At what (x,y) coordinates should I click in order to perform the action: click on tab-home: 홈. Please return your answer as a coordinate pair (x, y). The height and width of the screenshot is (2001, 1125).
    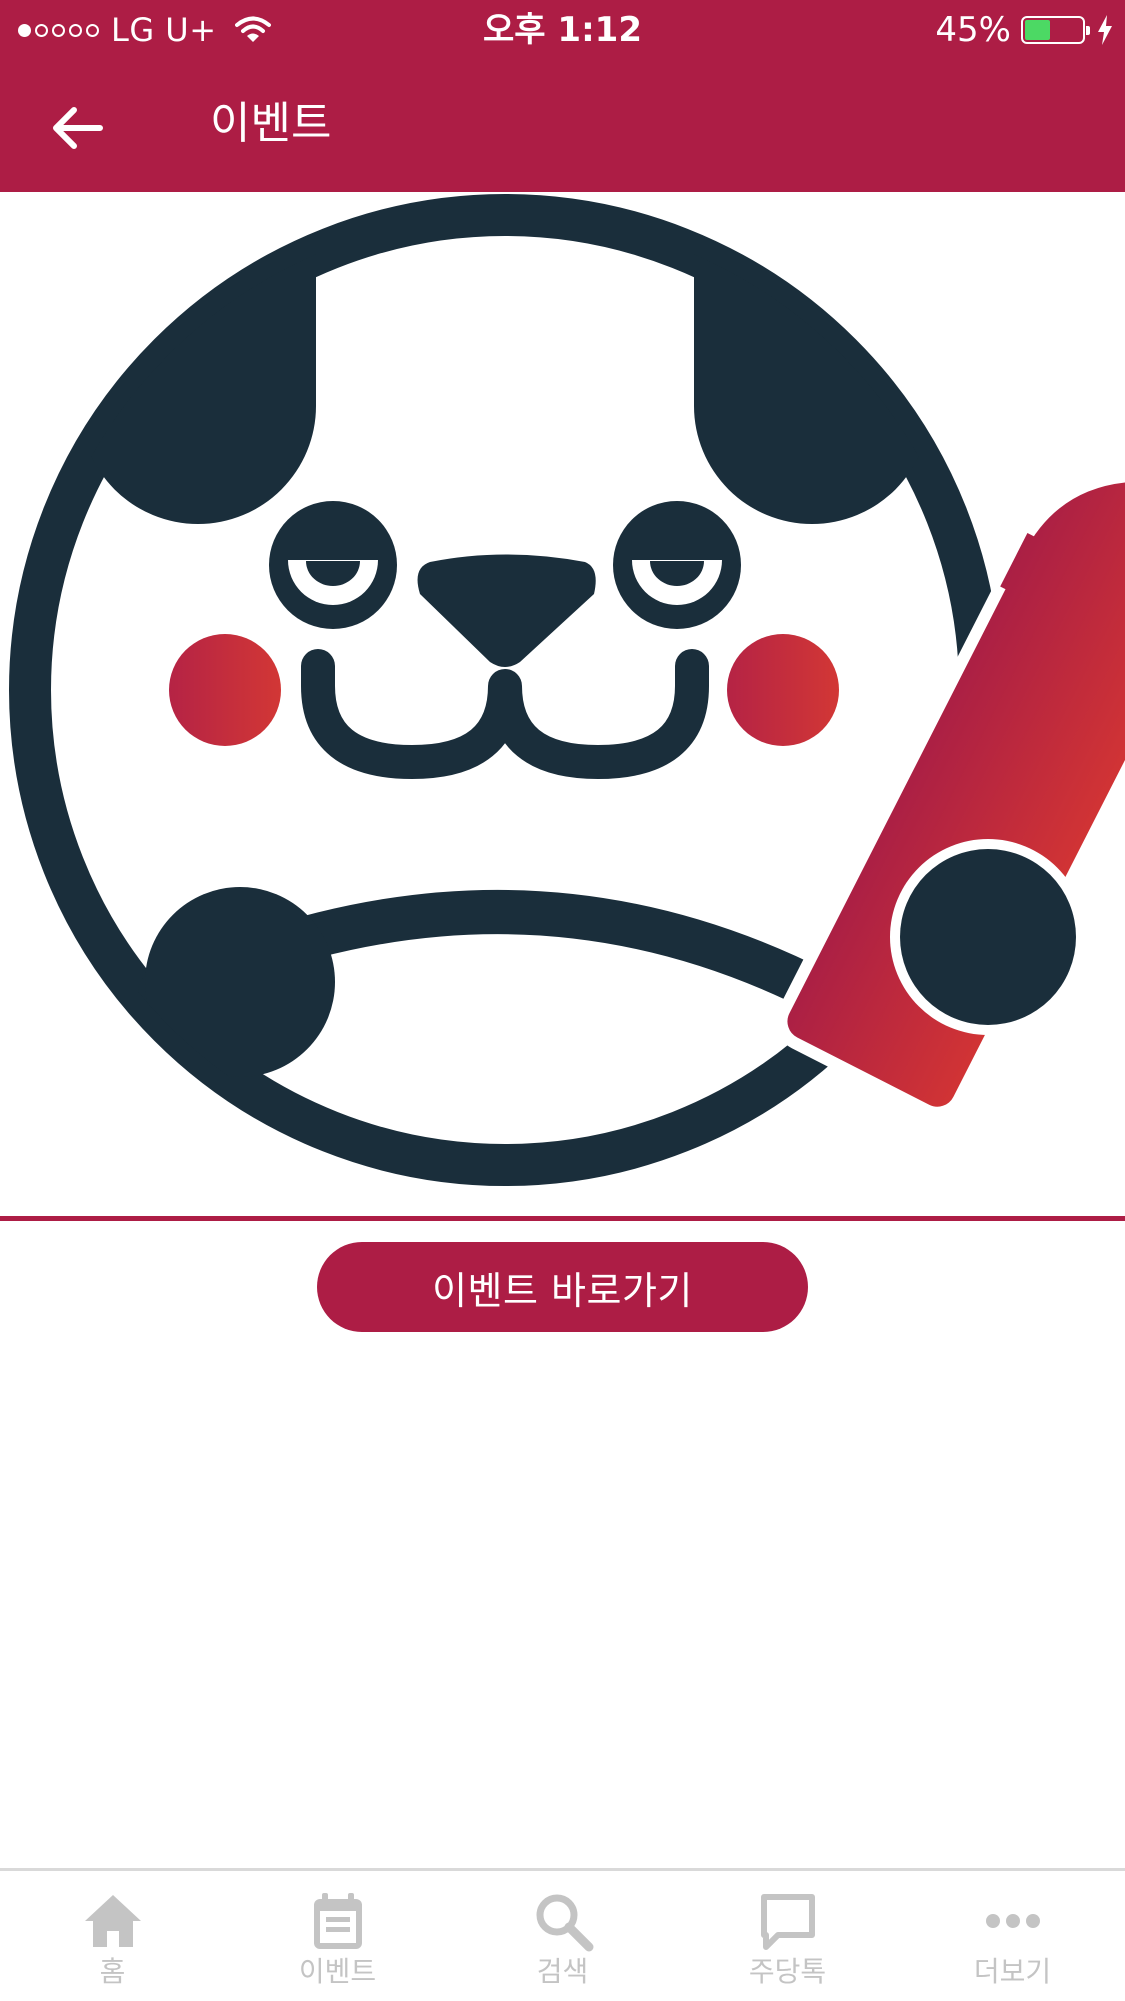
    Looking at the image, I should click on (112, 1936).